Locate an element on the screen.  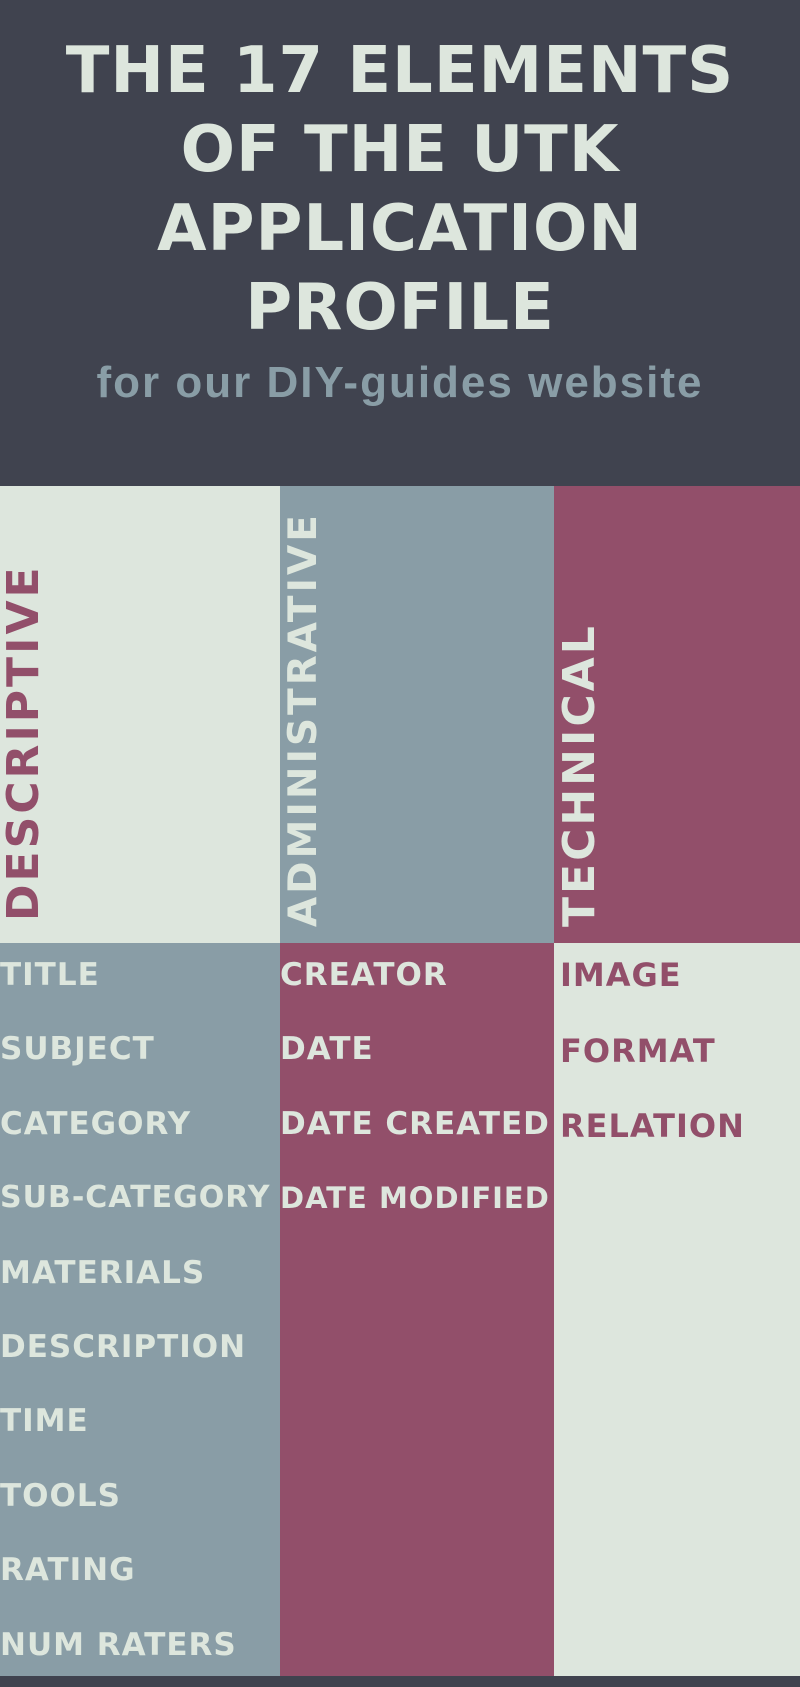
administrative-header-block: ADMINISTRATIVE is located at coordinates (417, 714).